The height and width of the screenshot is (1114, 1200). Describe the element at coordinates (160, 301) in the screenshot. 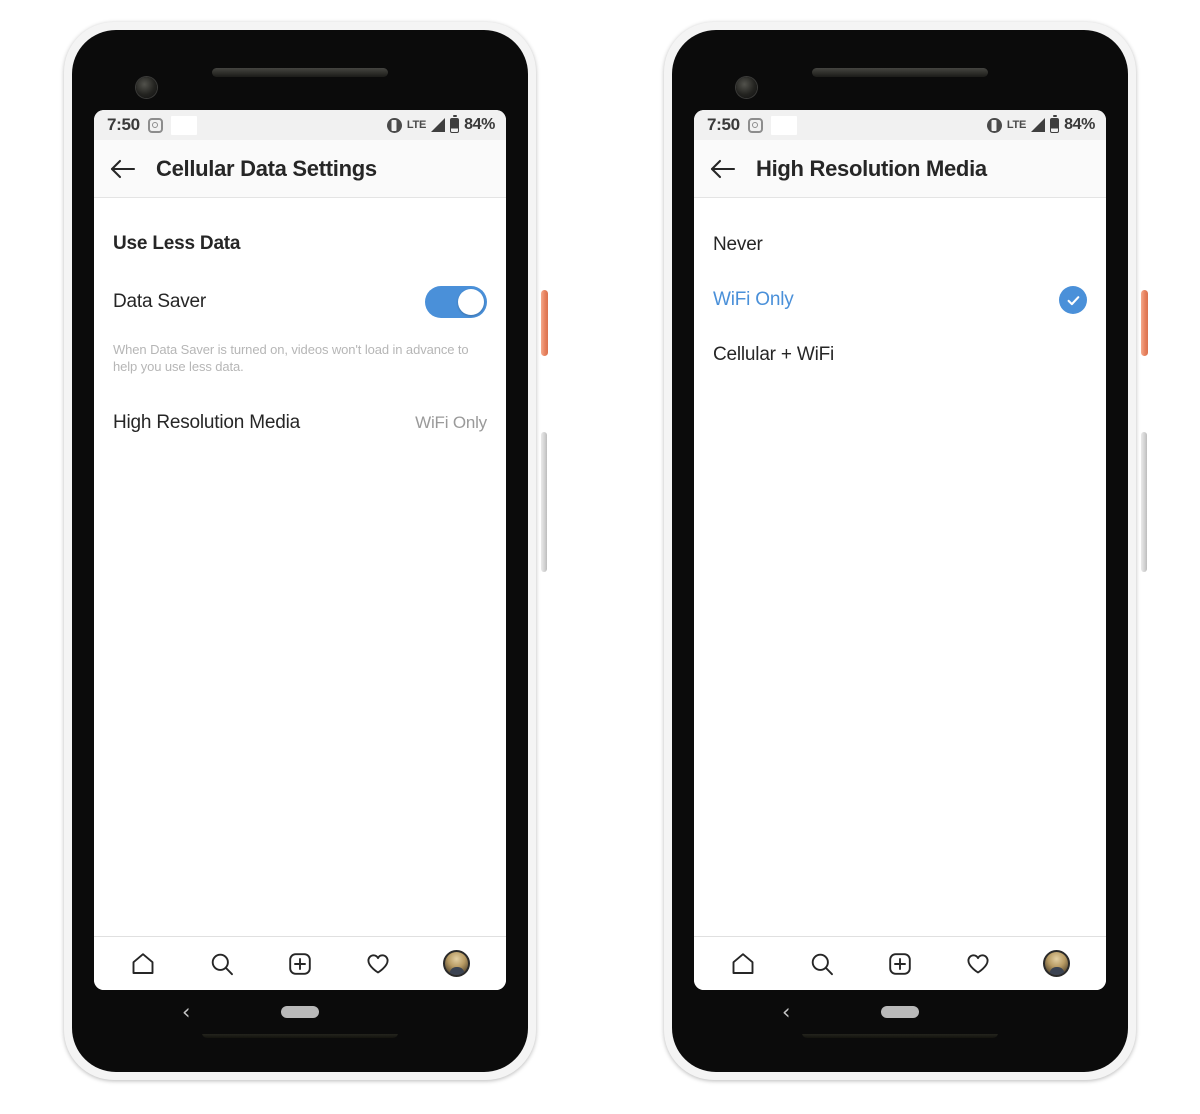

I see `data-saver-label: Data Saver` at that location.